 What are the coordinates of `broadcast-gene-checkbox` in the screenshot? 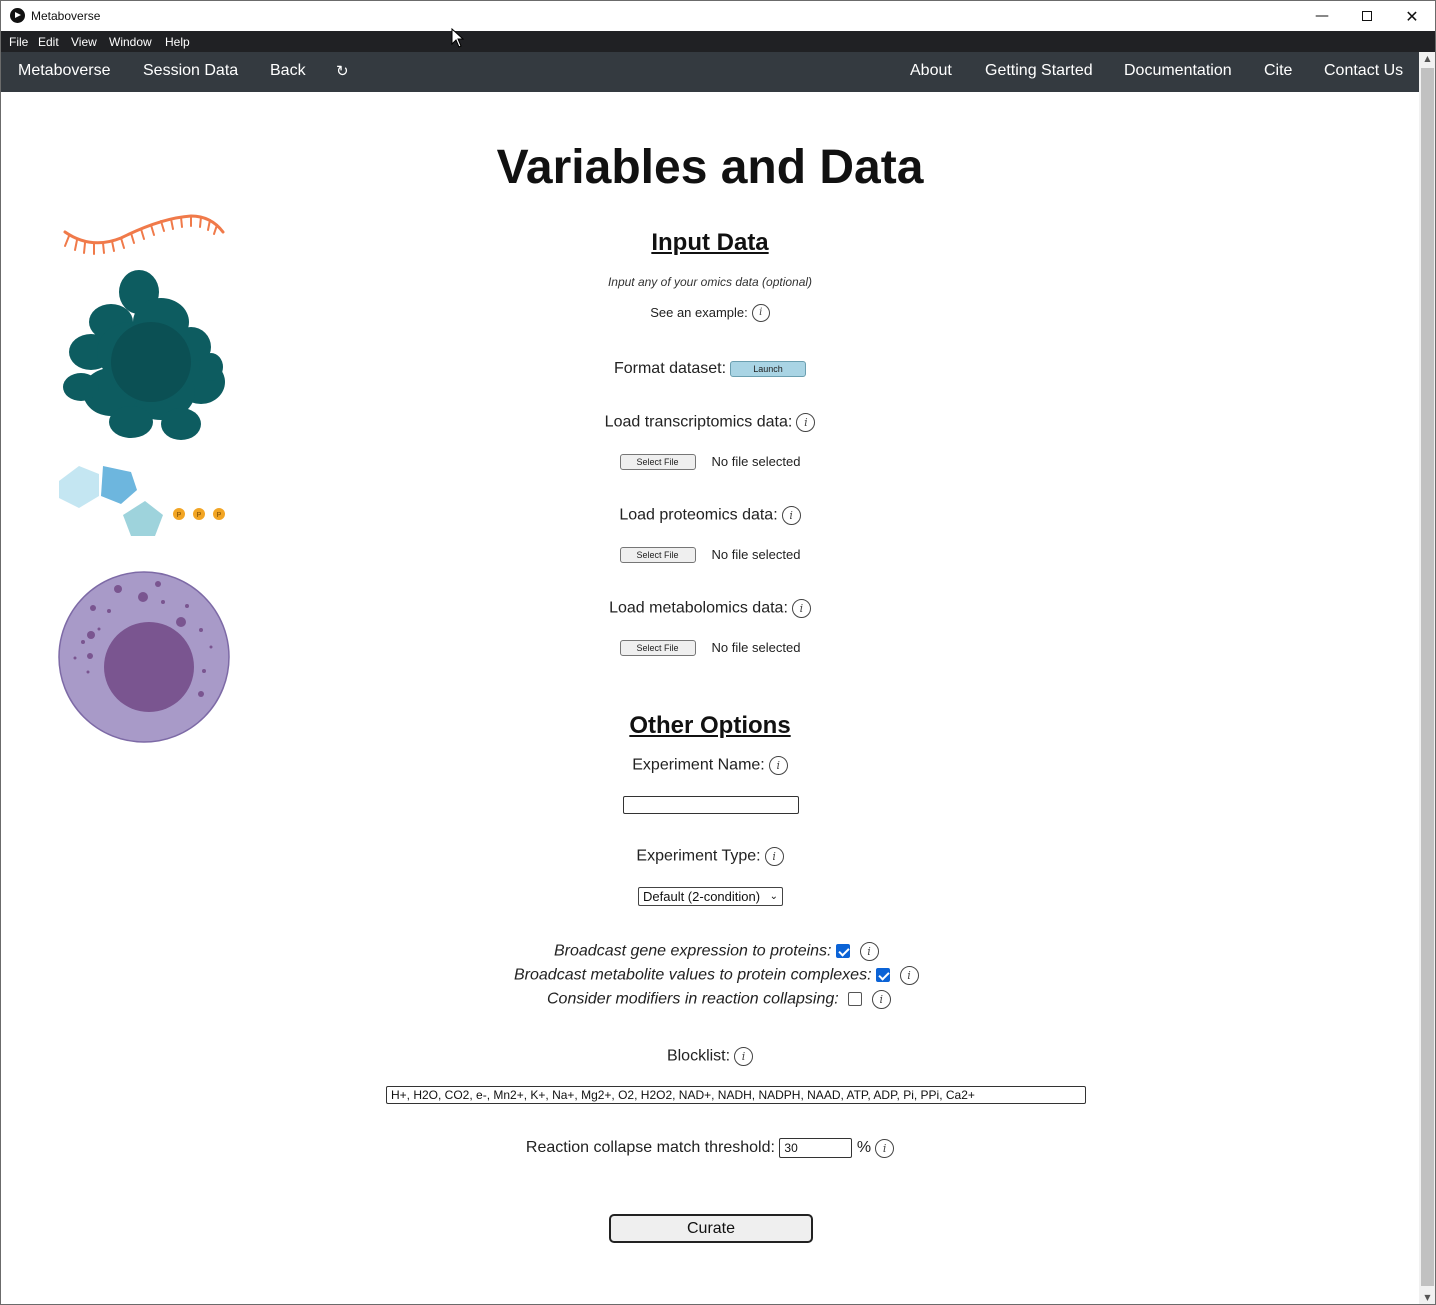 It's located at (842, 951).